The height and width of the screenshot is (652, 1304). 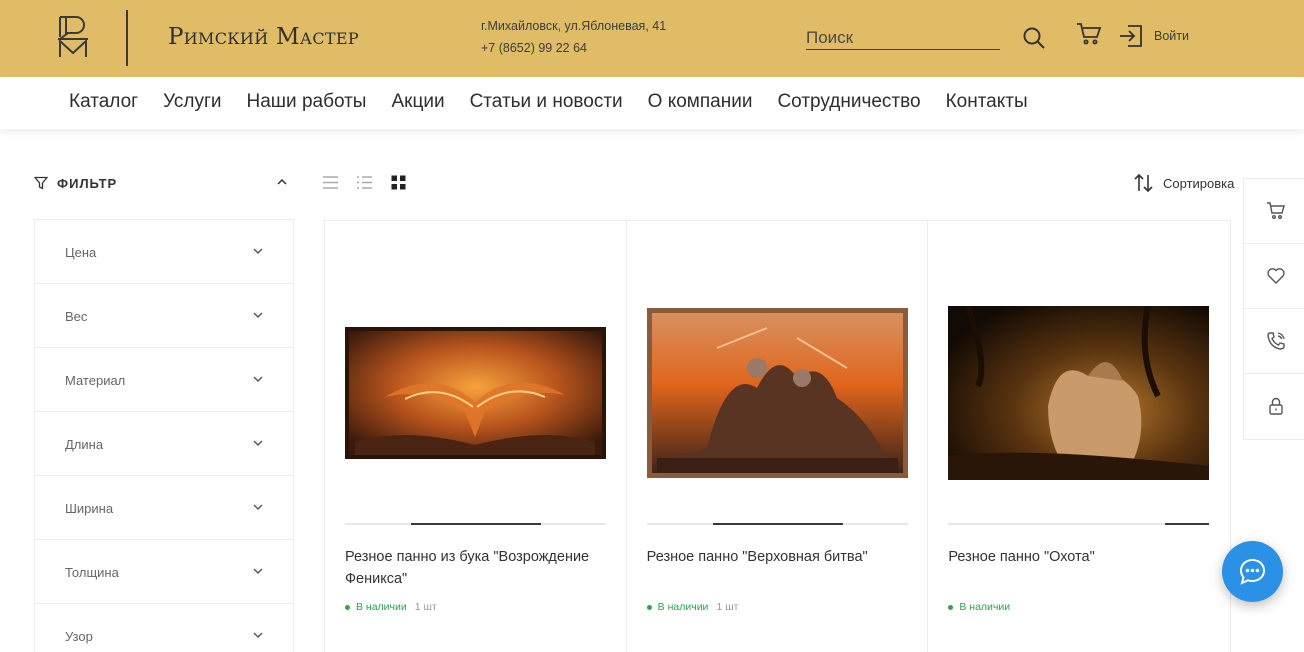 What do you see at coordinates (282, 182) in the screenshot?
I see `chevron-up-icon` at bounding box center [282, 182].